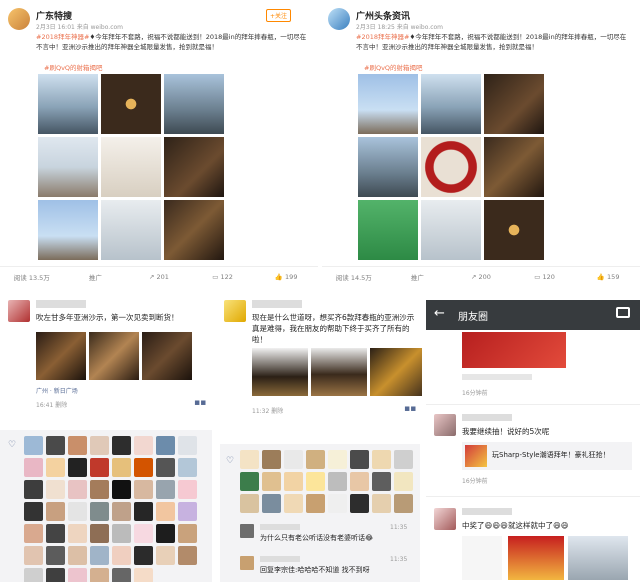  I want to click on screenshot-thumbnail, so click(482, 558).